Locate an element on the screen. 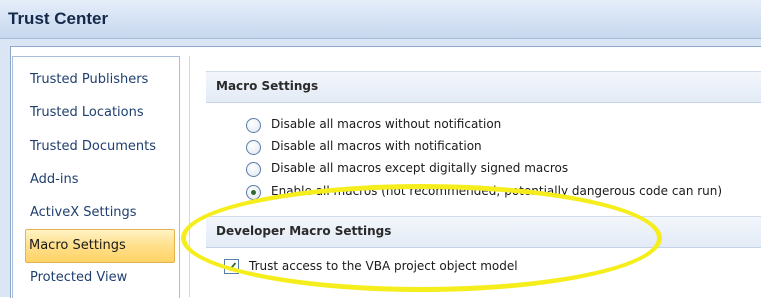 The width and height of the screenshot is (761, 298). developer-macro-settings-header: Developer Macro Settings is located at coordinates (483, 232).